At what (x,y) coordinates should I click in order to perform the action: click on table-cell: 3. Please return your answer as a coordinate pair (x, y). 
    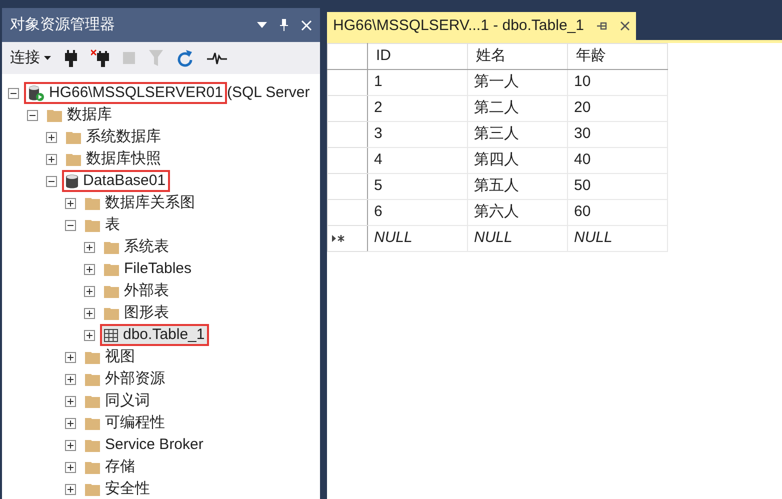
    Looking at the image, I should click on (418, 135).